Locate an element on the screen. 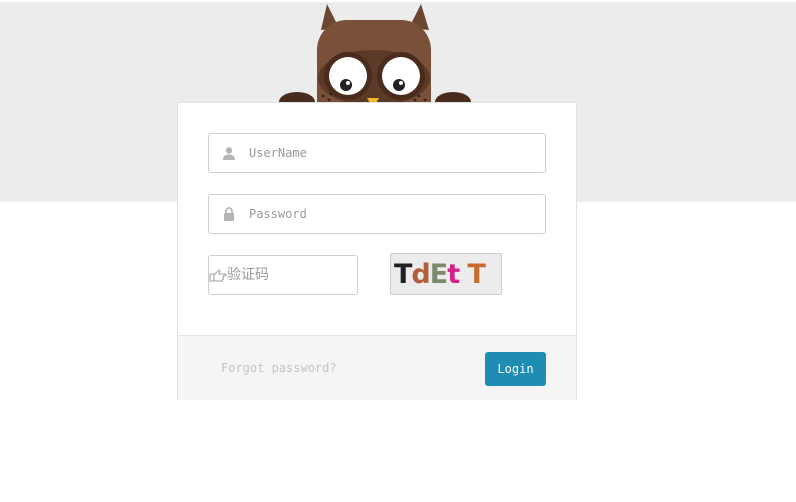  hand-pointing-icon is located at coordinates (218, 275).